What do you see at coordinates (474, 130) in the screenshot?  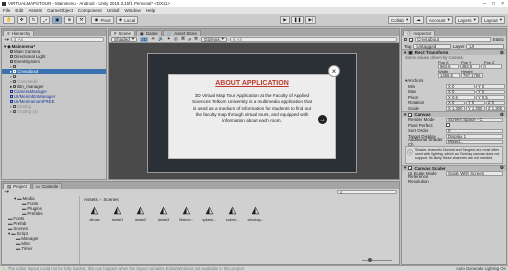 I see `sort-order-field: 0` at bounding box center [474, 130].